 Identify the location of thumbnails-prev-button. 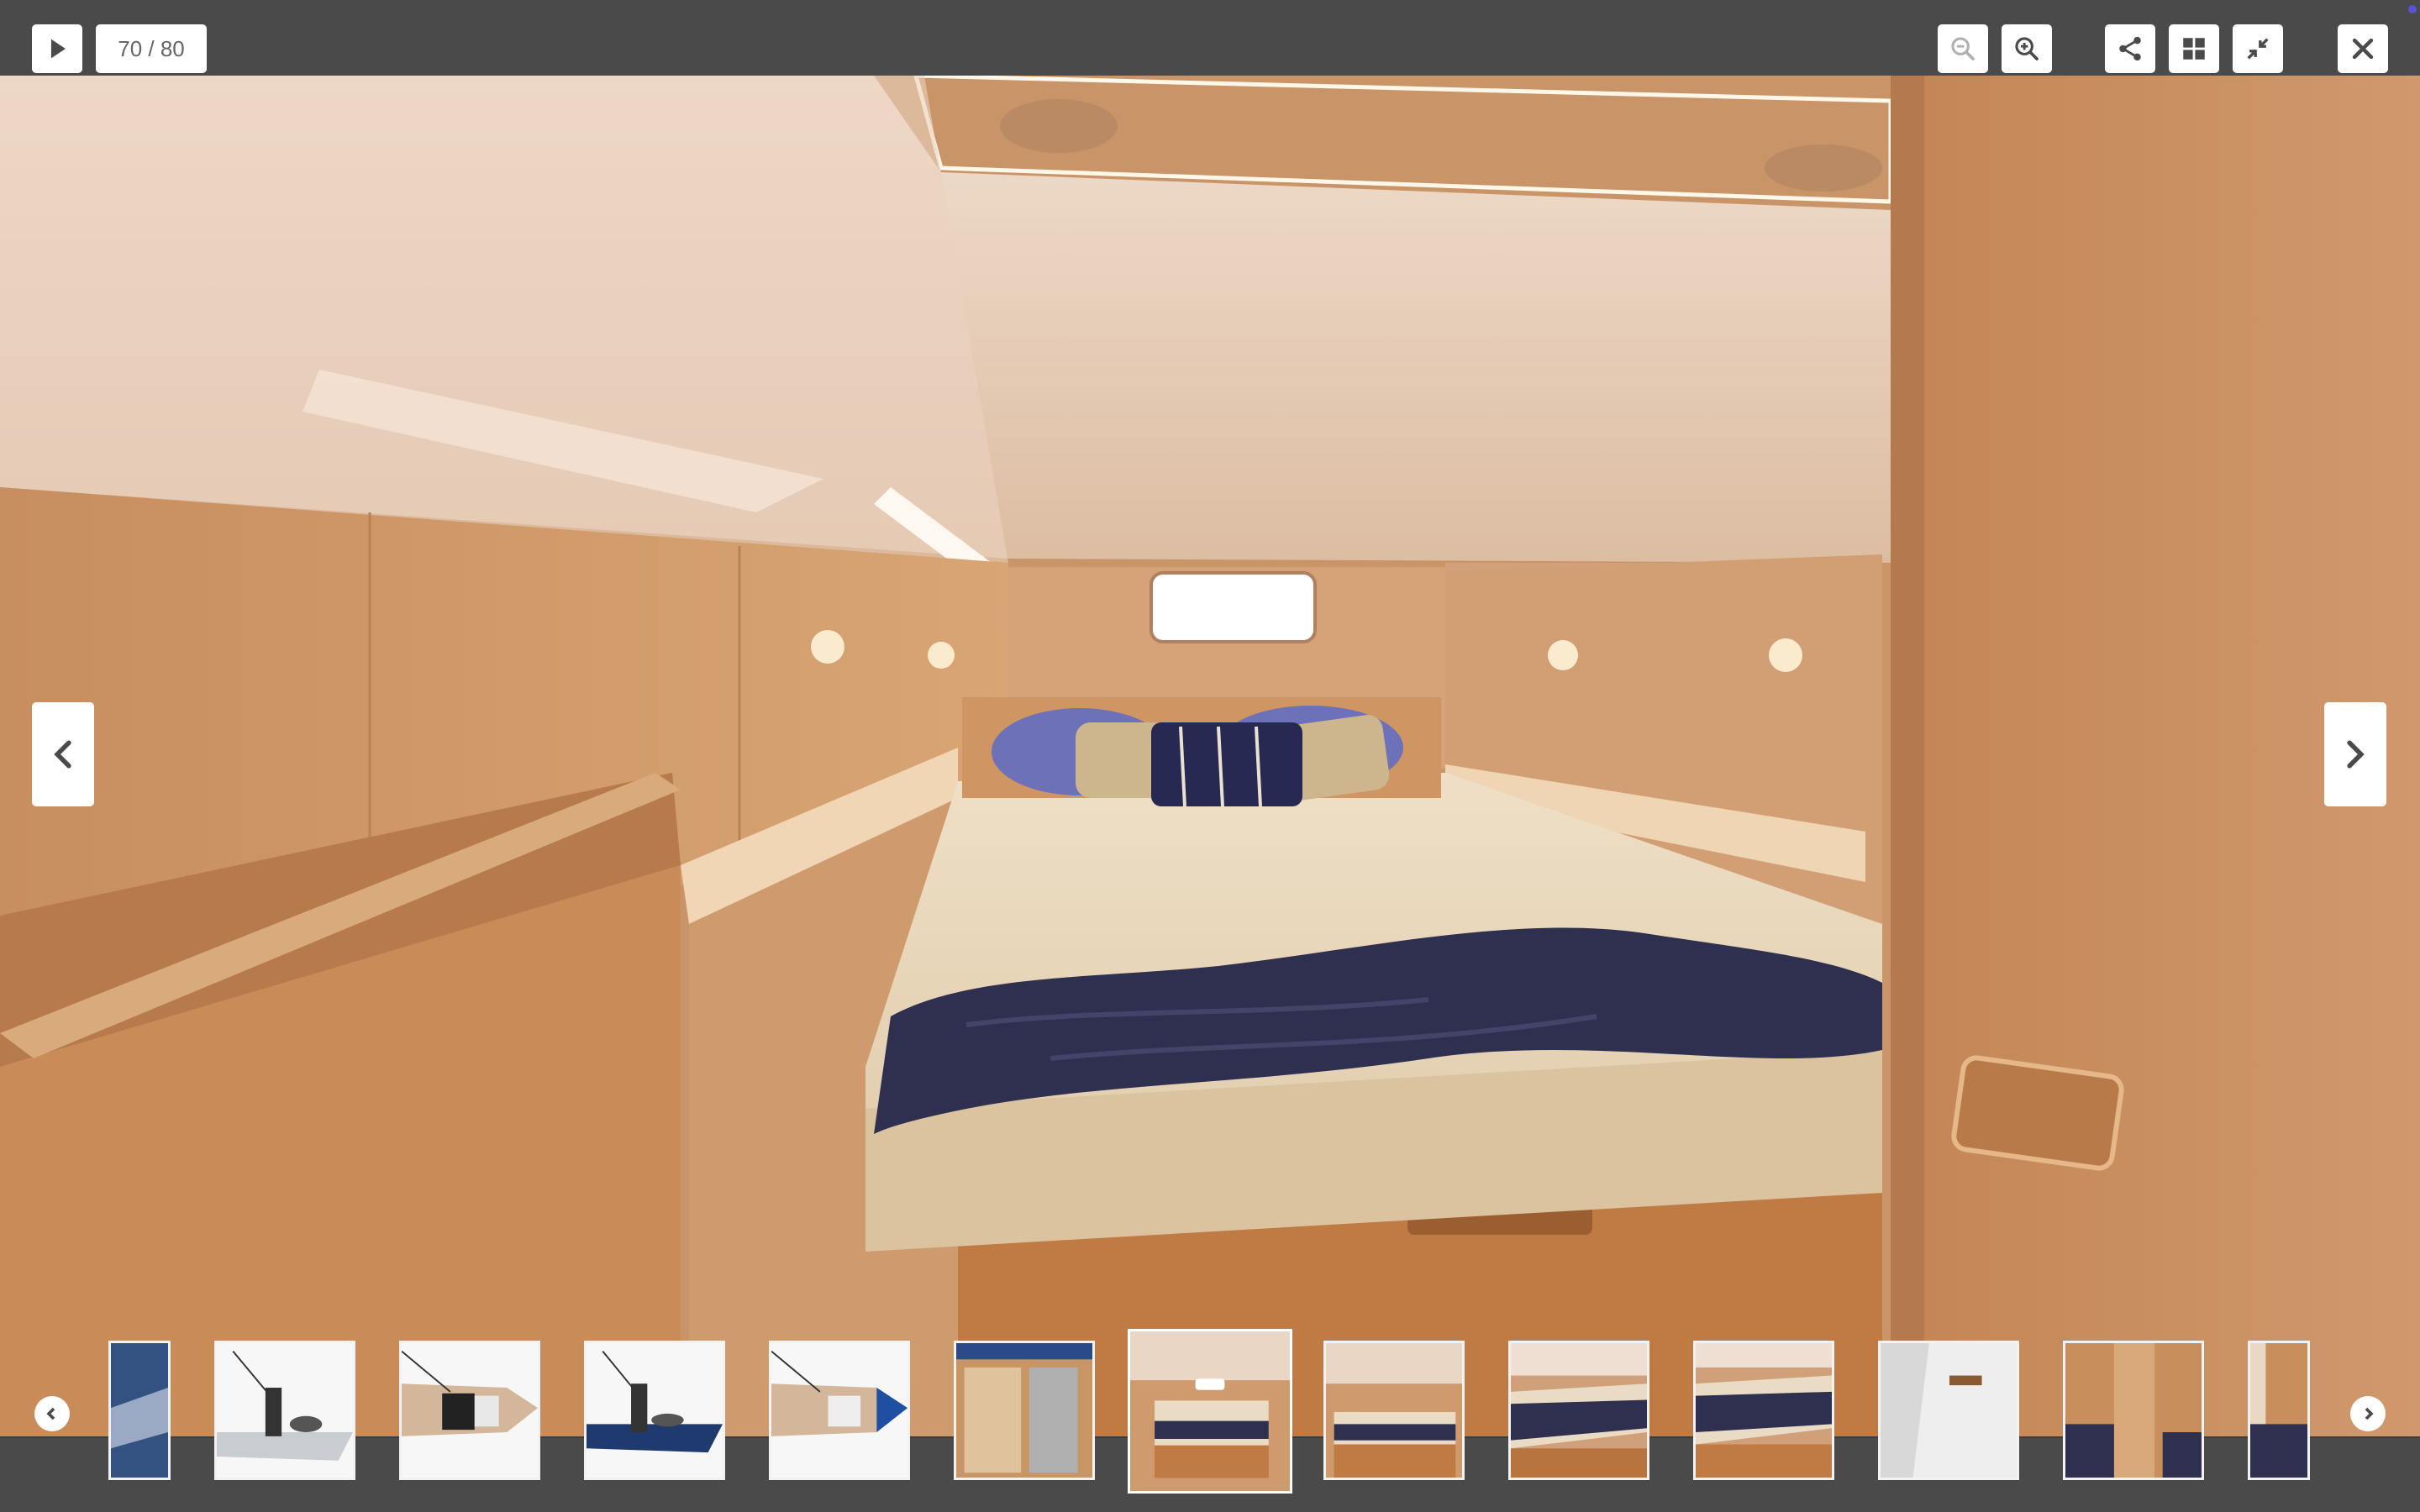
(52, 1413).